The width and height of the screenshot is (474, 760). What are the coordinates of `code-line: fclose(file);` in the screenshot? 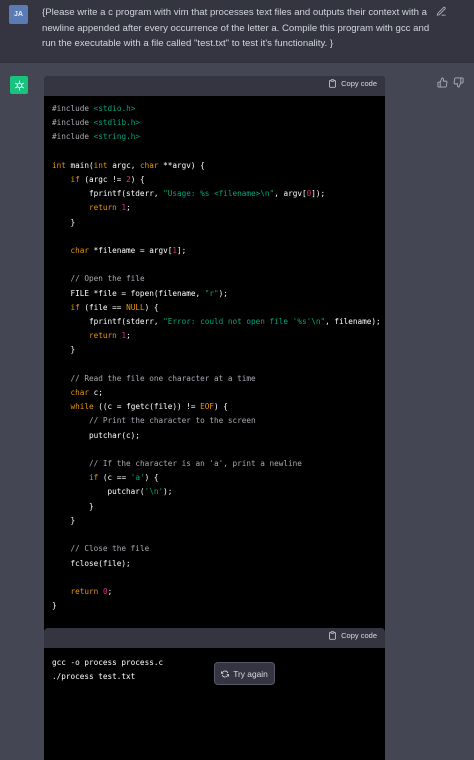 It's located at (91, 563).